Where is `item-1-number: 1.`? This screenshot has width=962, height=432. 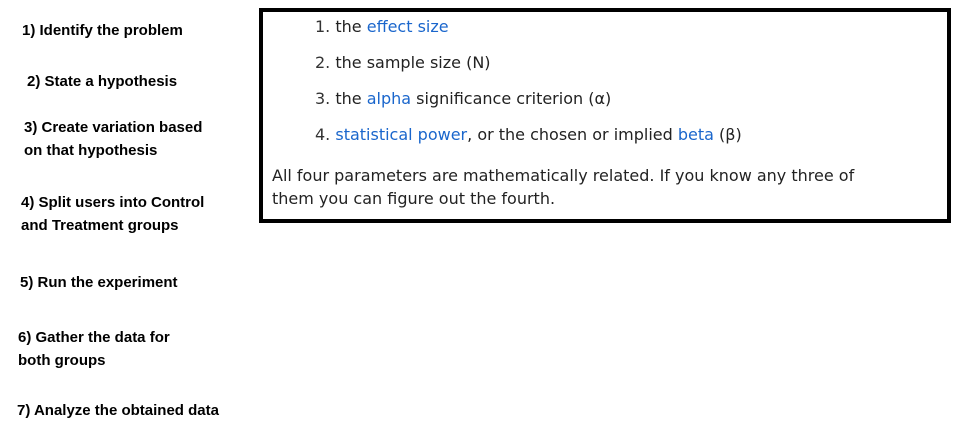 item-1-number: 1. is located at coordinates (323, 26).